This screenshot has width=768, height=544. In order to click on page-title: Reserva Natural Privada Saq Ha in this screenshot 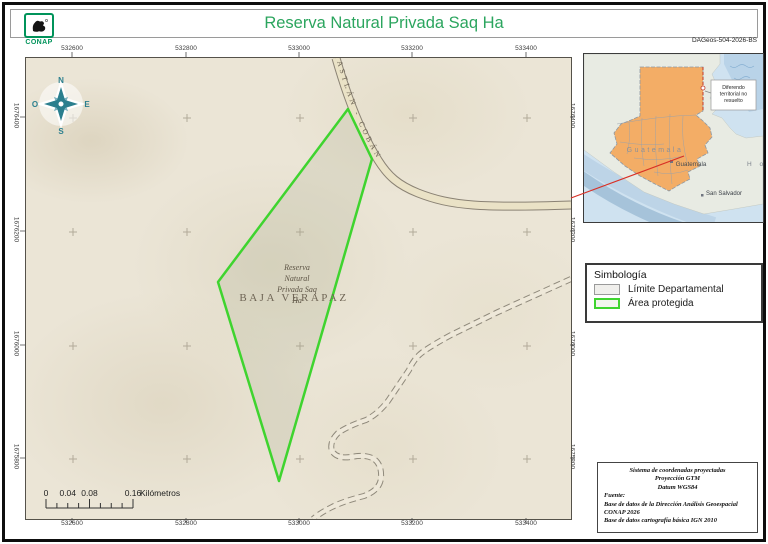, I will do `click(384, 23)`.